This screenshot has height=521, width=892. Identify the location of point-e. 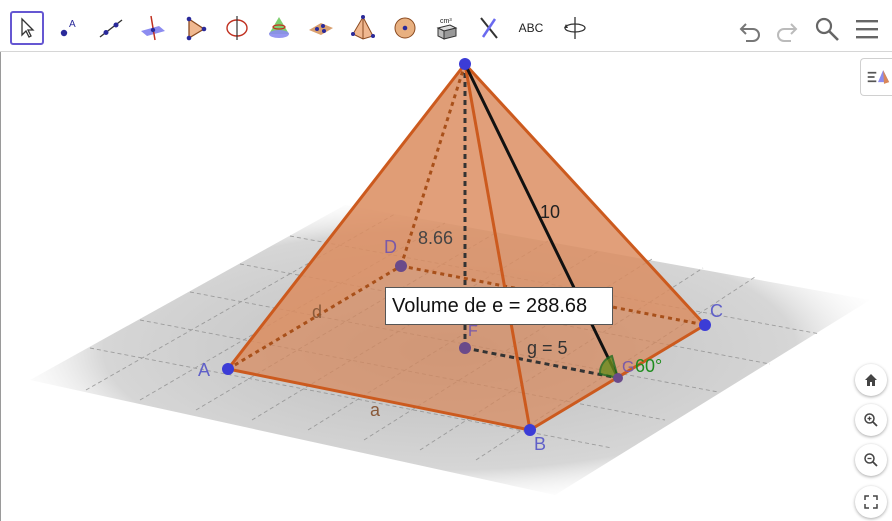
(465, 64).